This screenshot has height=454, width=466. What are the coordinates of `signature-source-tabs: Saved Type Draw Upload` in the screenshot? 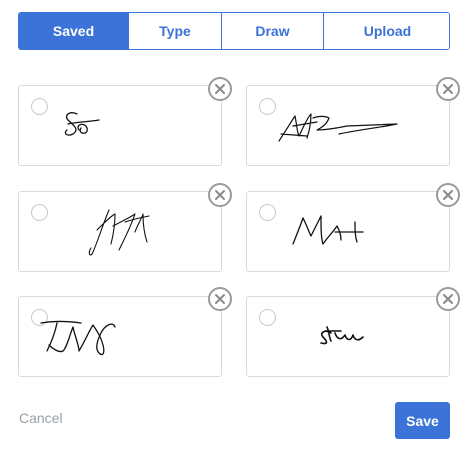 It's located at (234, 31).